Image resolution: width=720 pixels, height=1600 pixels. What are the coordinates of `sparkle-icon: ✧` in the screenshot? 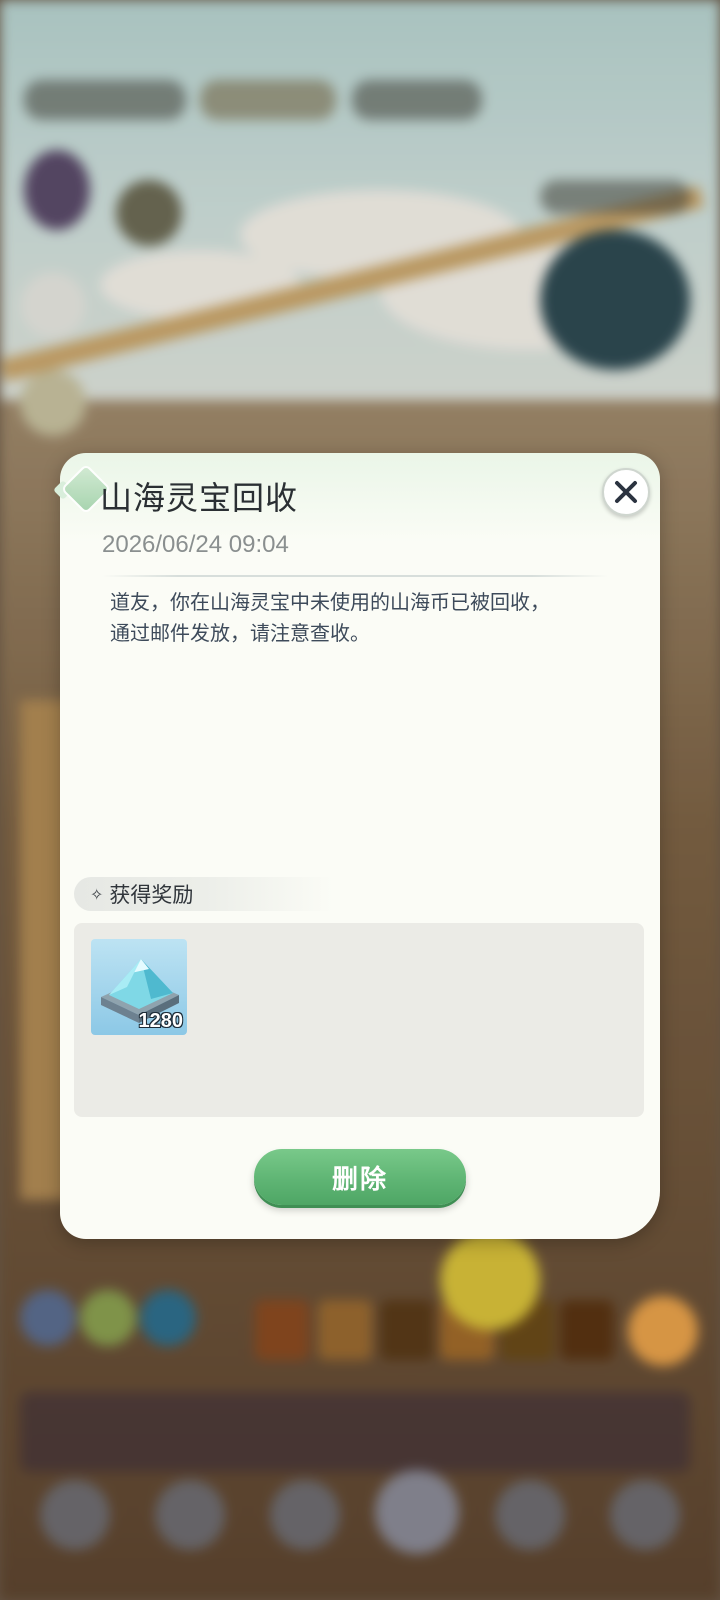 It's located at (97, 894).